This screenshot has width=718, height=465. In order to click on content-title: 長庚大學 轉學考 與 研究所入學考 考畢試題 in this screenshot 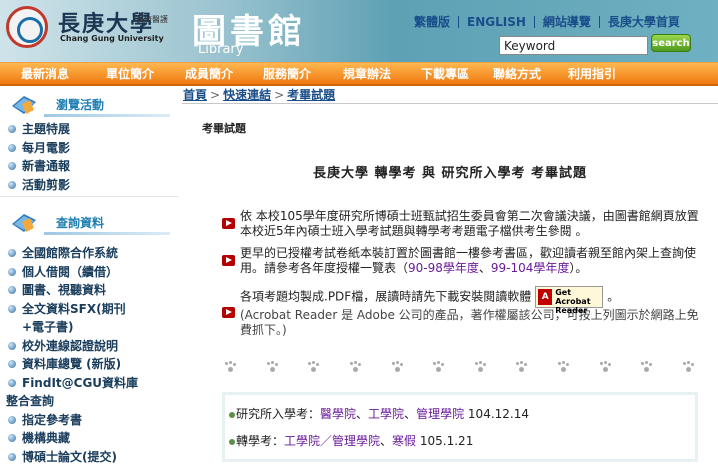, I will do `click(450, 173)`.